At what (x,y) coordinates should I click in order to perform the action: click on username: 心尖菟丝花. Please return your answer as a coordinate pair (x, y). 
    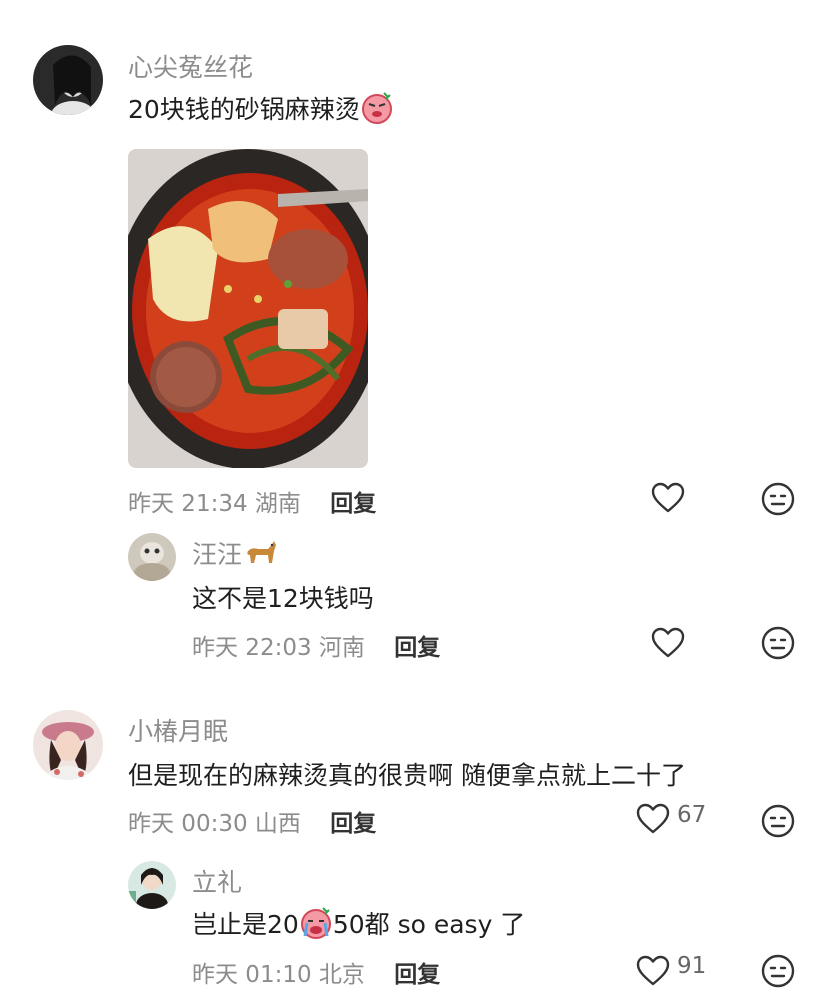
    Looking at the image, I should click on (190, 66).